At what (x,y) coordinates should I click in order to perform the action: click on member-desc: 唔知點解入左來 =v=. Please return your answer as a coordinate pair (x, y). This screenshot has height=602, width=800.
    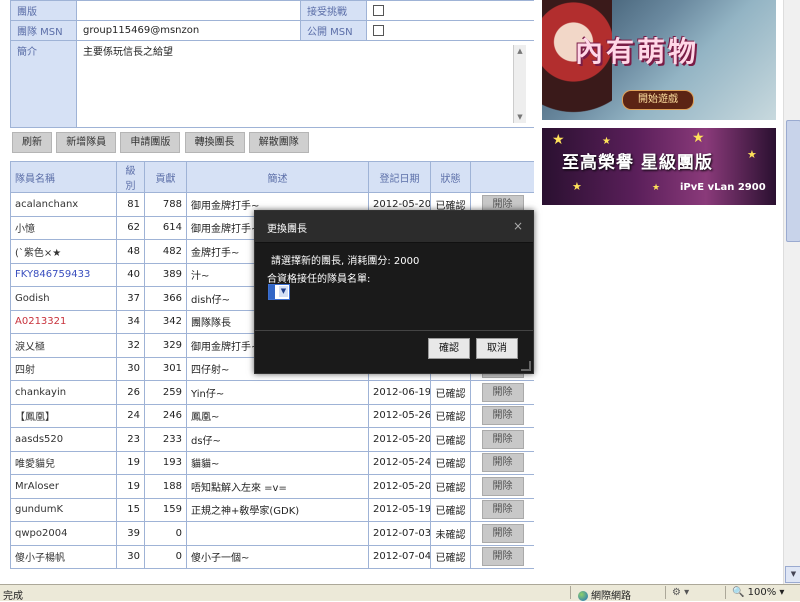
    Looking at the image, I should click on (277, 486).